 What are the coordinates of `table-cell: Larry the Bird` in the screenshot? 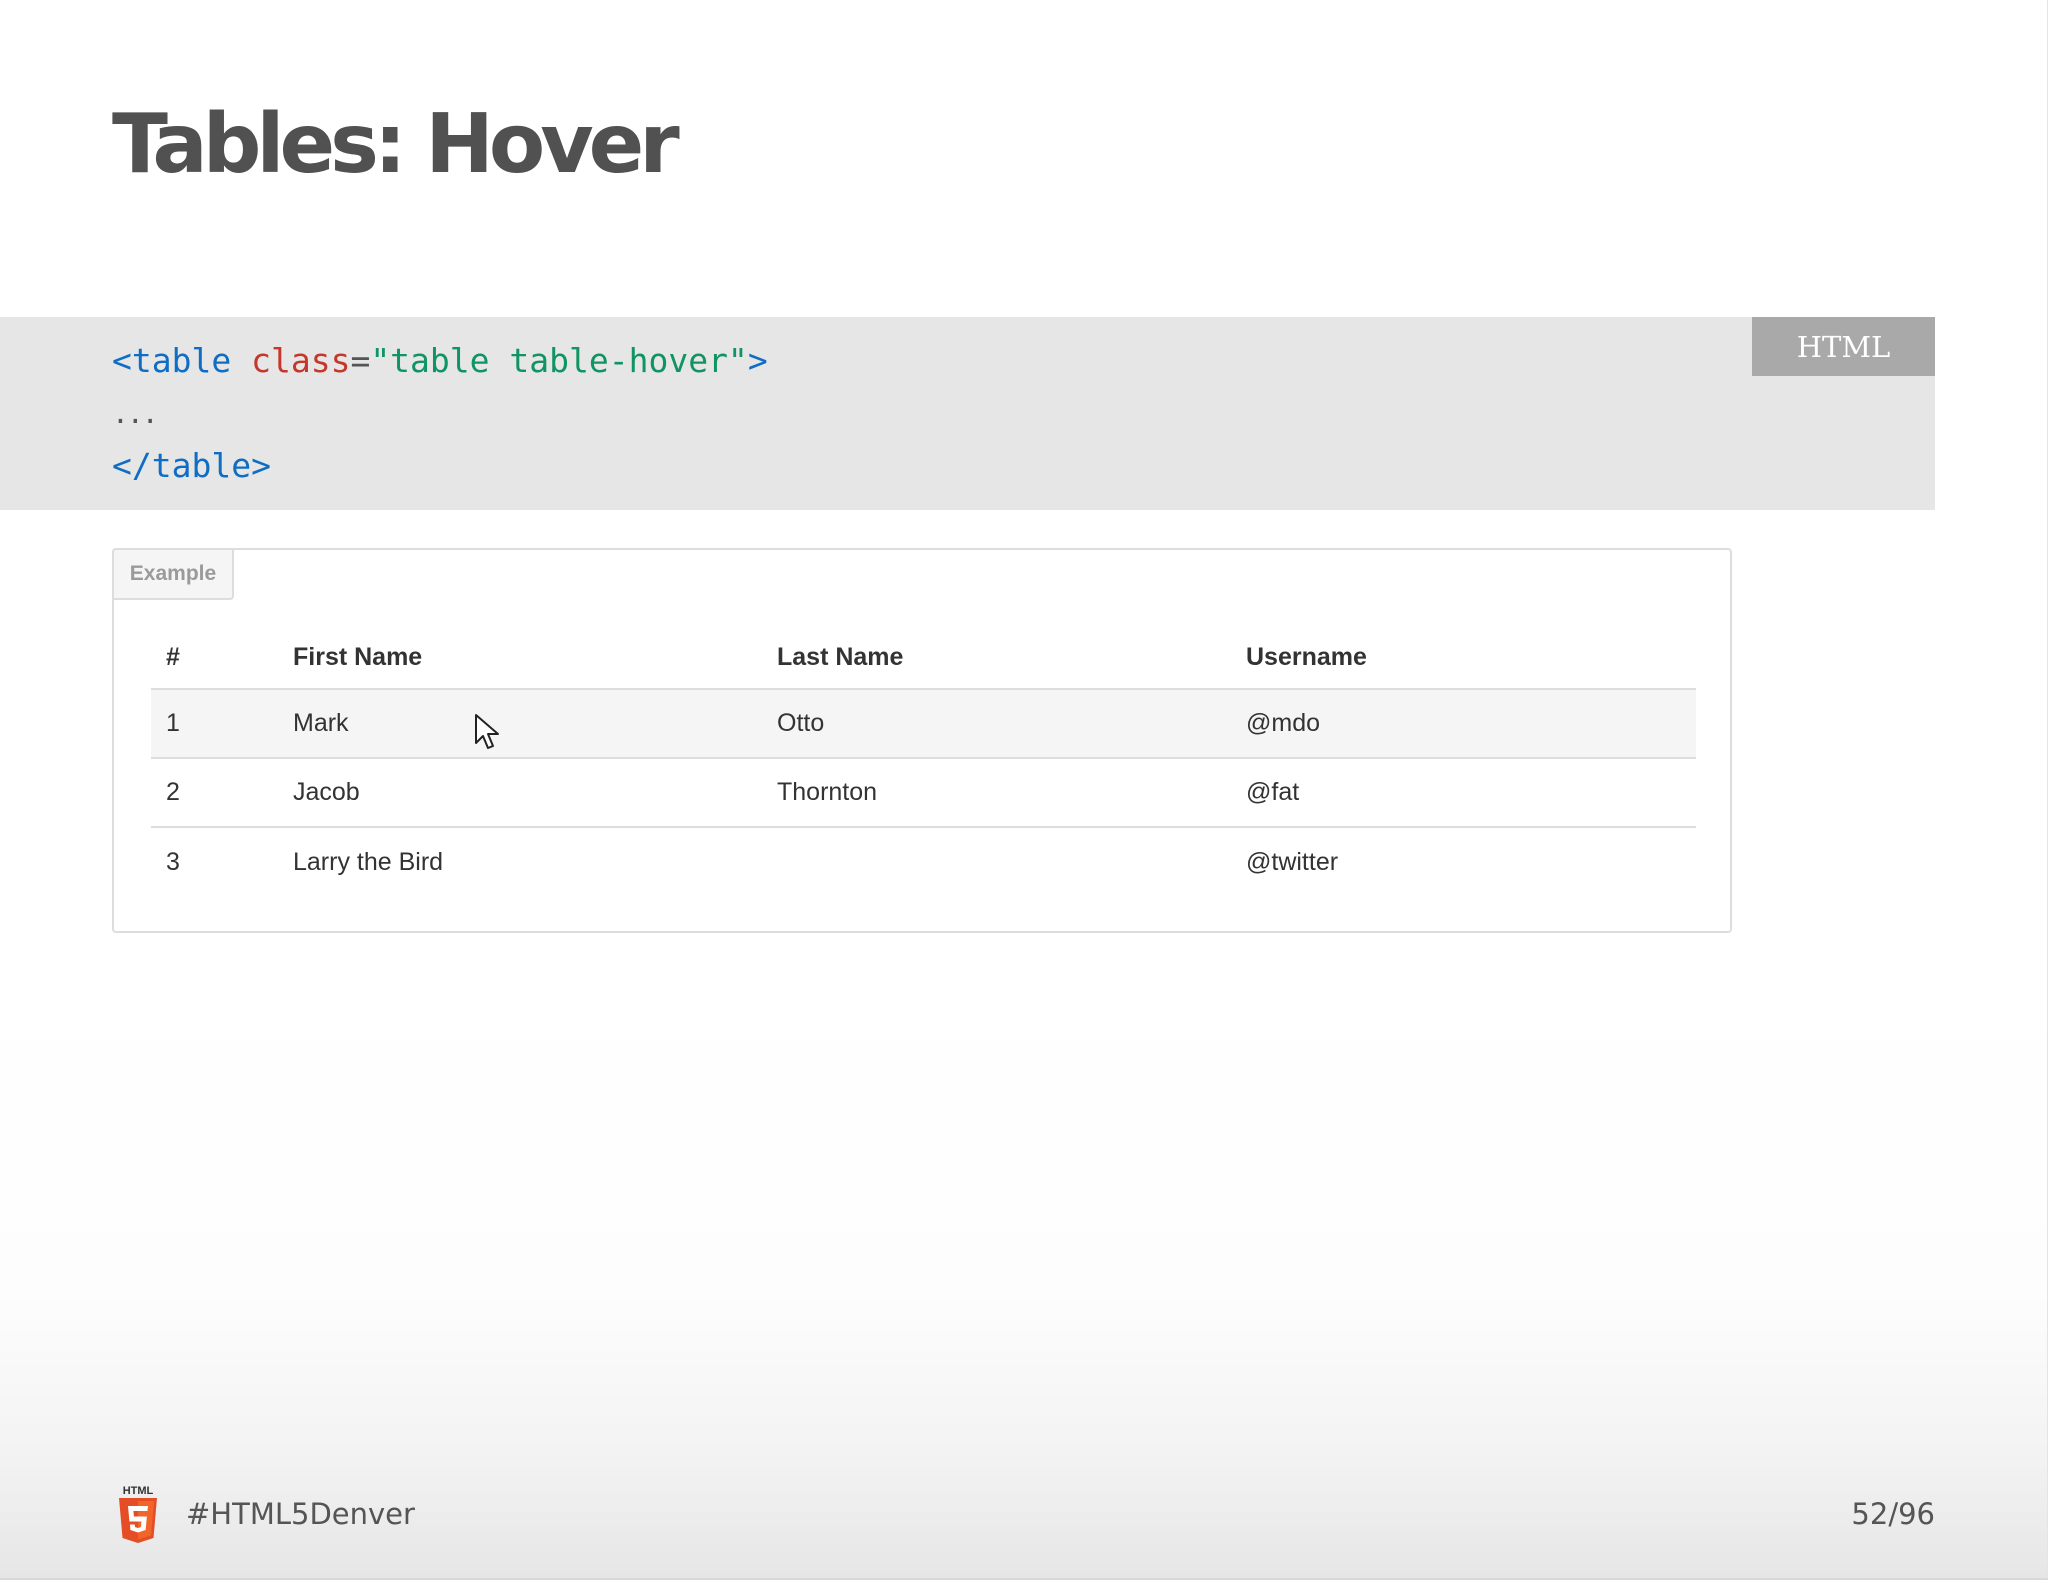 It's located at (368, 862).